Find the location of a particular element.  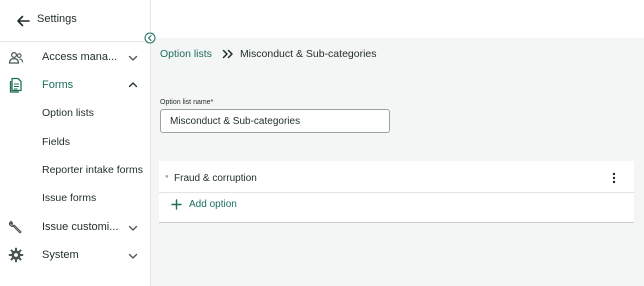

sidebar-item-label: Forms is located at coordinates (58, 85).